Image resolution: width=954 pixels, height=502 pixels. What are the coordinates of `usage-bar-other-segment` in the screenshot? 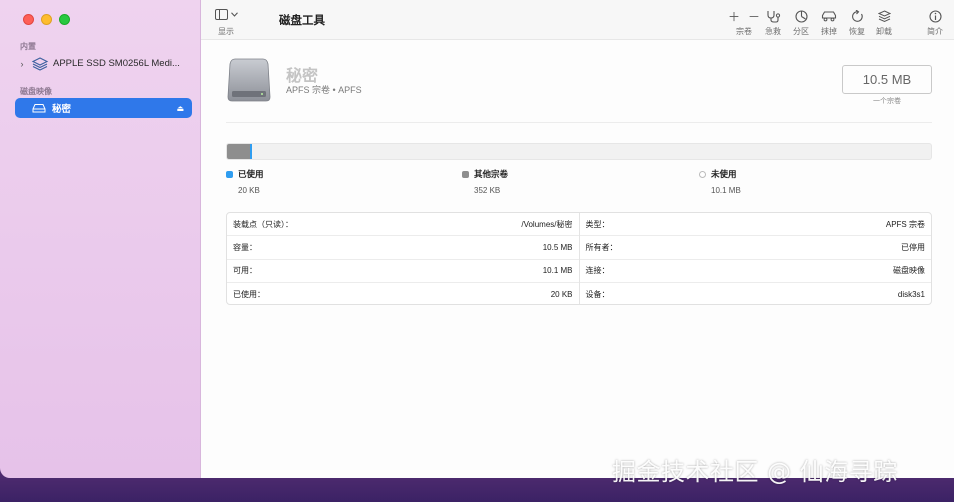 It's located at (239, 151).